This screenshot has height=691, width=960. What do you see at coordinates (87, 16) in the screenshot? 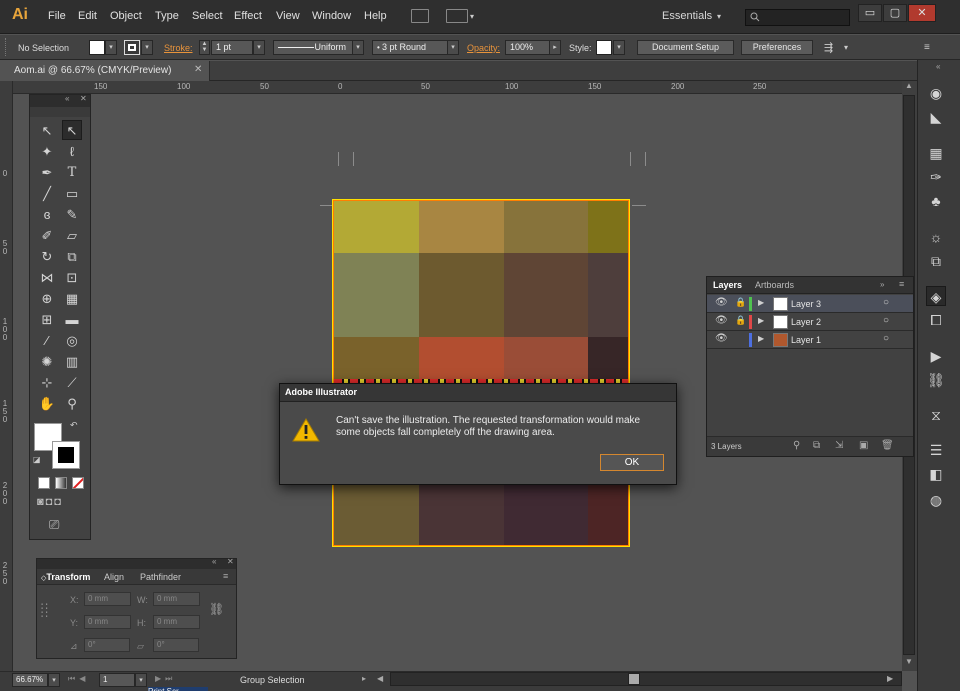
I see `menu-edit: Edit` at bounding box center [87, 16].